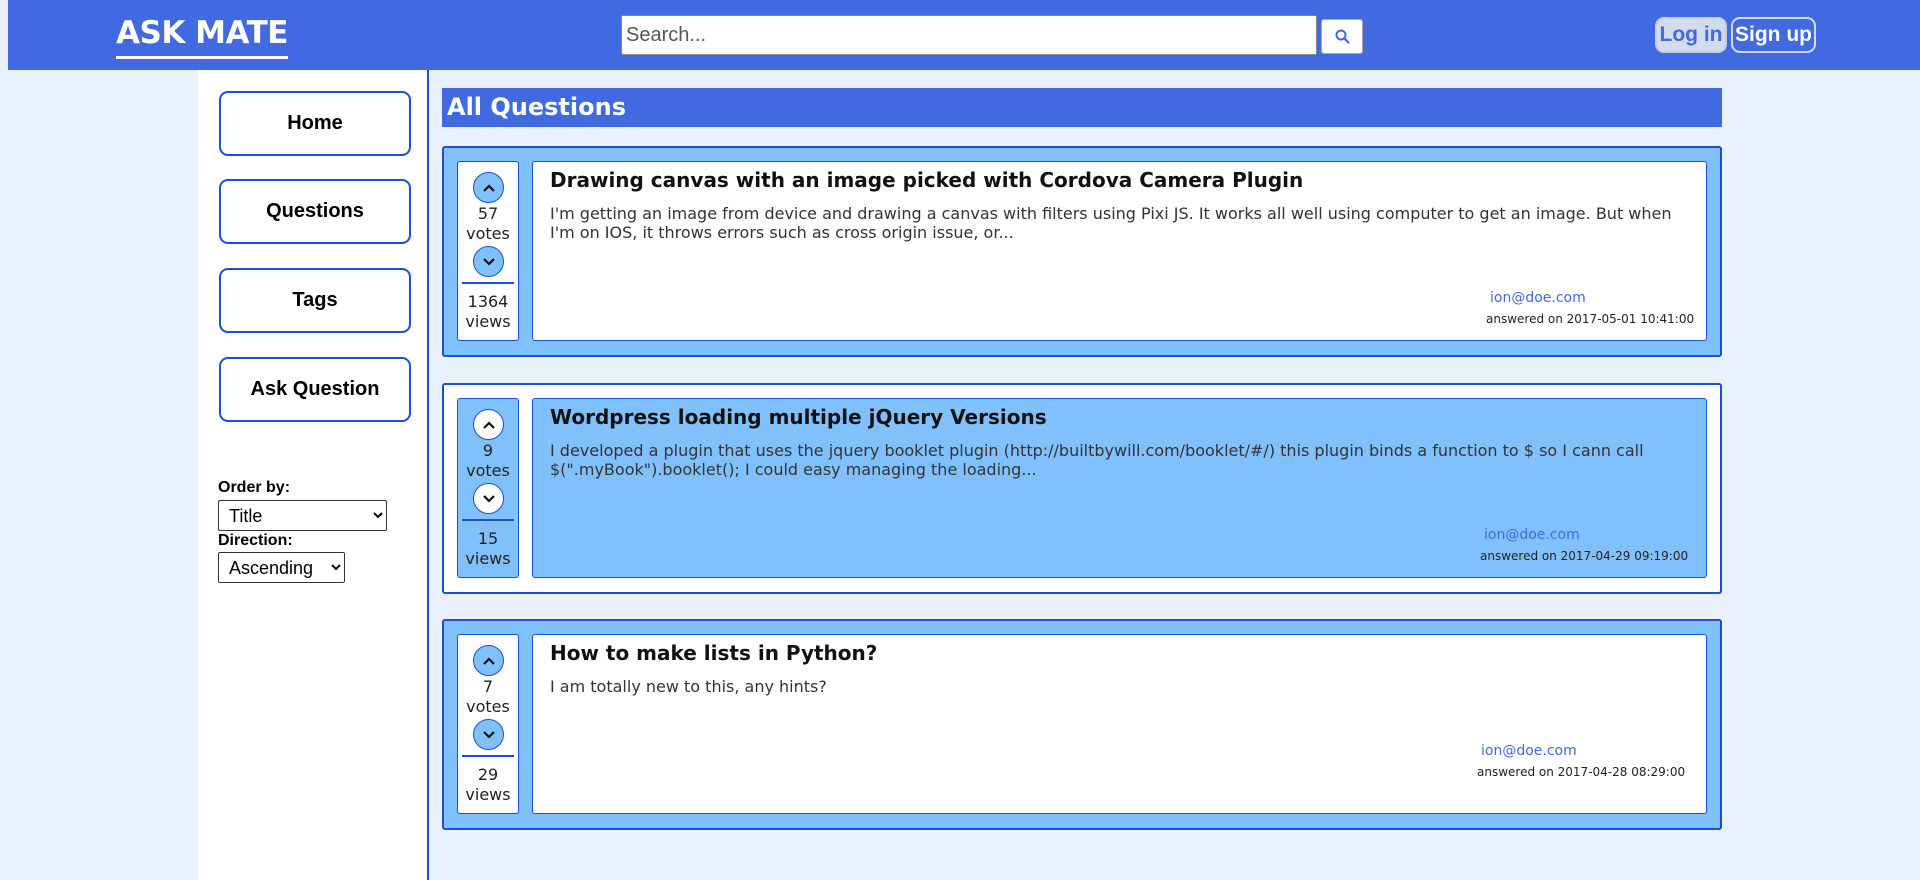  I want to click on login-button: Log in, so click(1691, 35).